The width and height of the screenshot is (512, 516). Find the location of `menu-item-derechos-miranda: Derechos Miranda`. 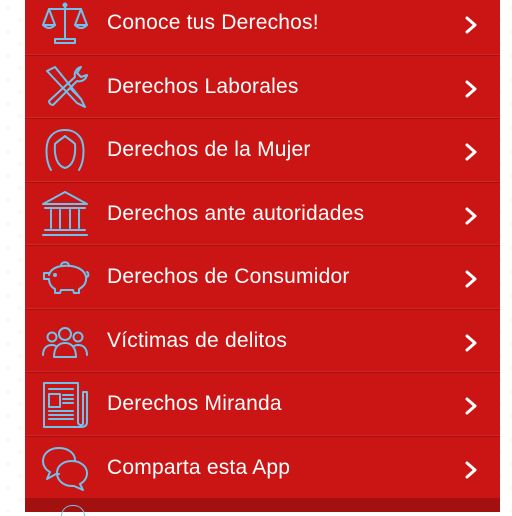

menu-item-derechos-miranda: Derechos Miranda is located at coordinates (262, 405).